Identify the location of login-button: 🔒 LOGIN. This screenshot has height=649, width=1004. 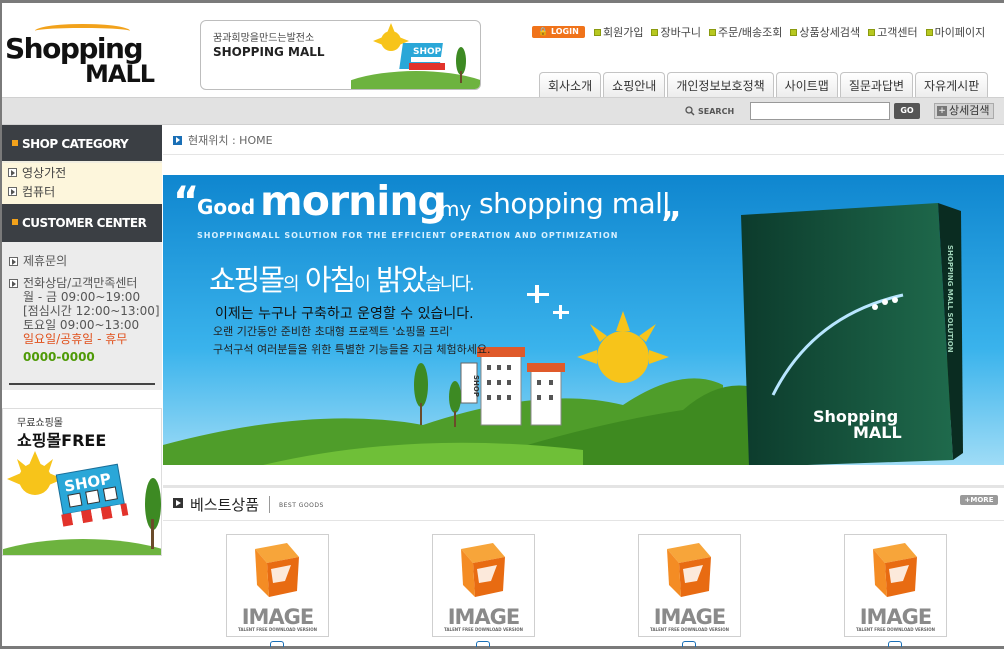
(558, 32).